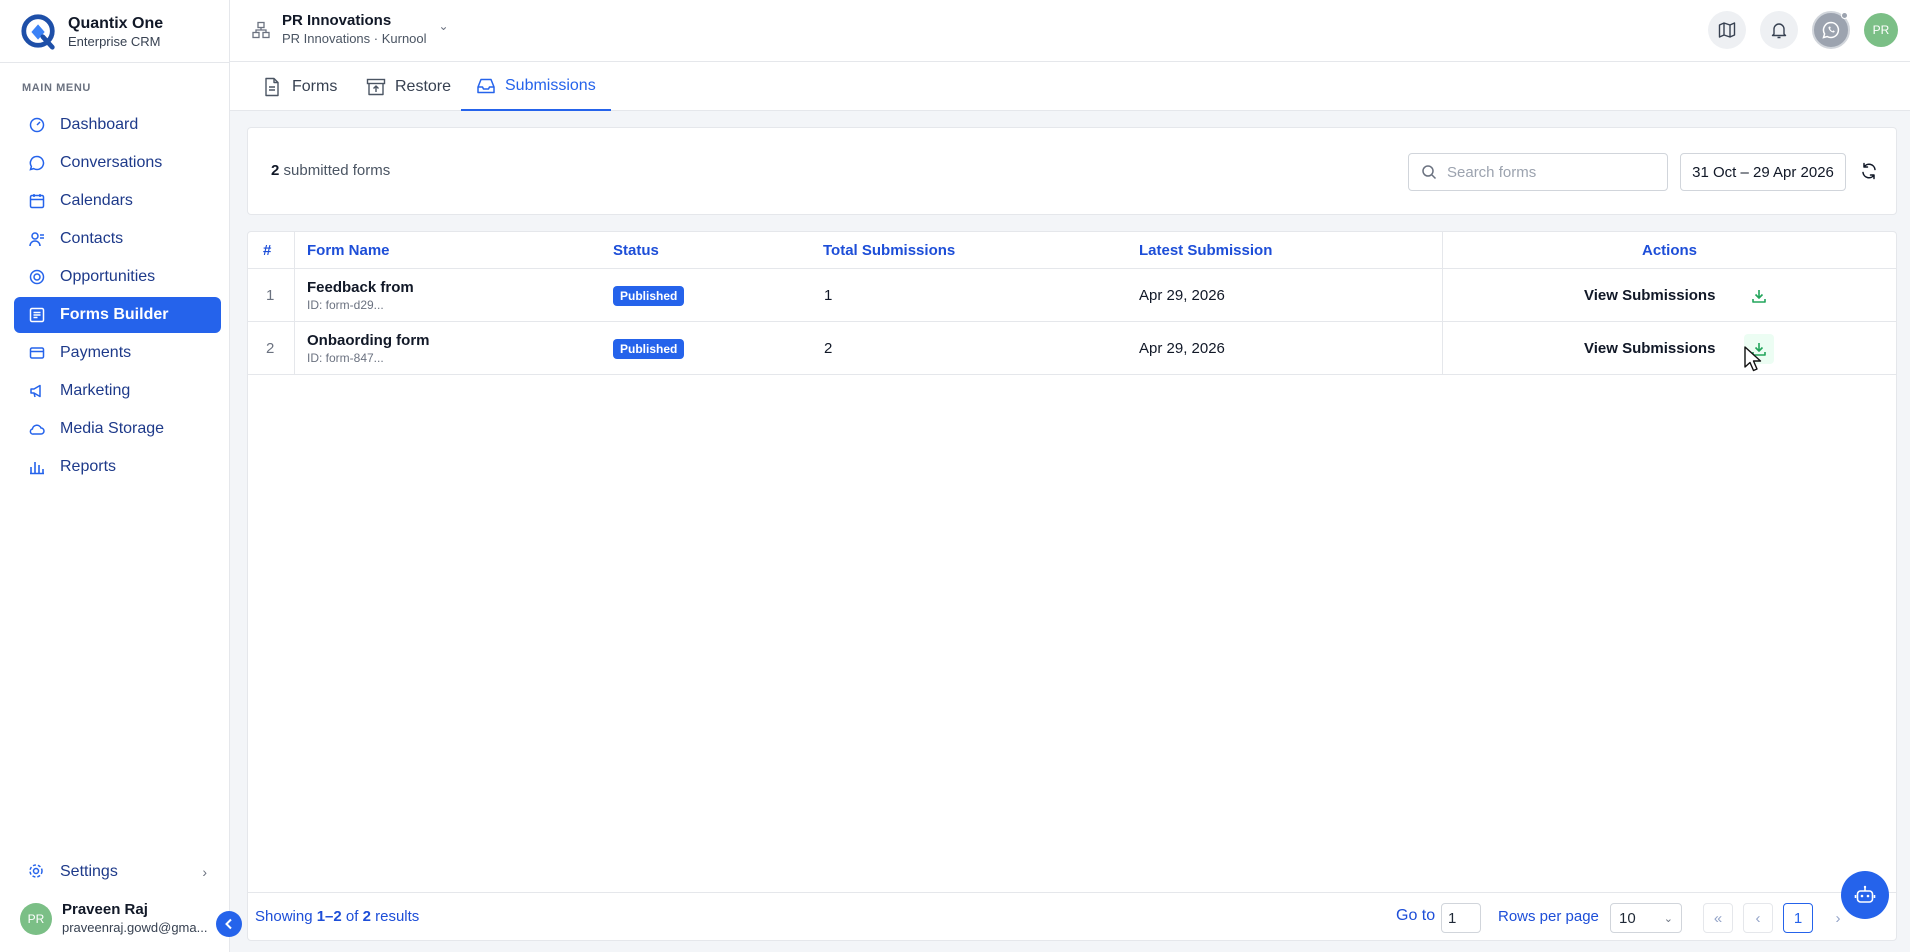  Describe the element at coordinates (636, 250) in the screenshot. I see `column-header-status: Status` at that location.